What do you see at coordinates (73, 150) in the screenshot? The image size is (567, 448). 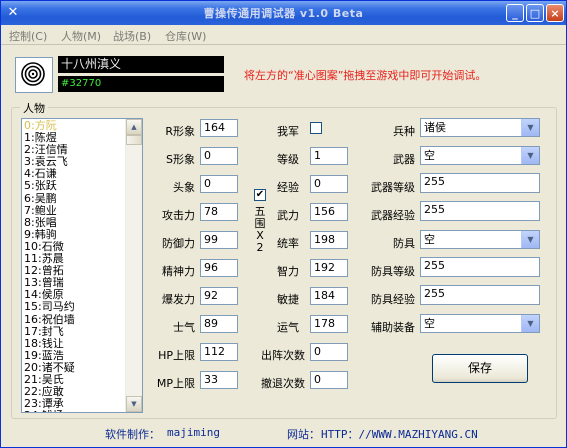 I see `list-item: 2:汪信情` at bounding box center [73, 150].